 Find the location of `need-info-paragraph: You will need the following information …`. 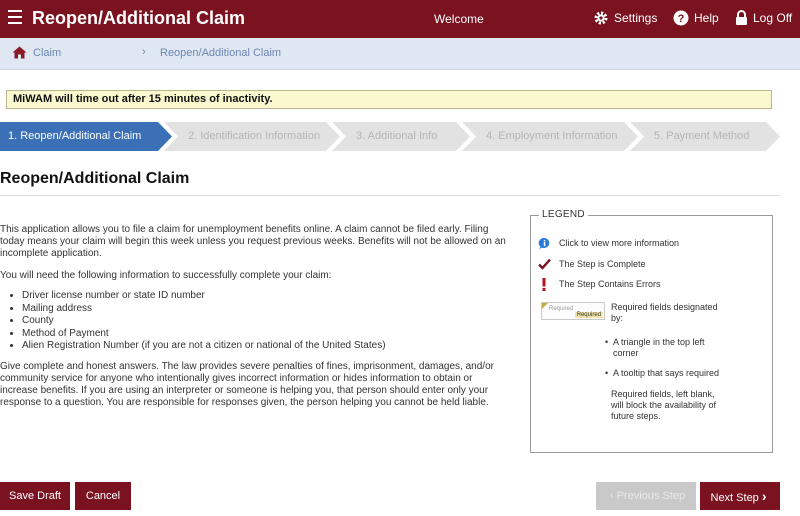

need-info-paragraph: You will need the following information … is located at coordinates (166, 275).